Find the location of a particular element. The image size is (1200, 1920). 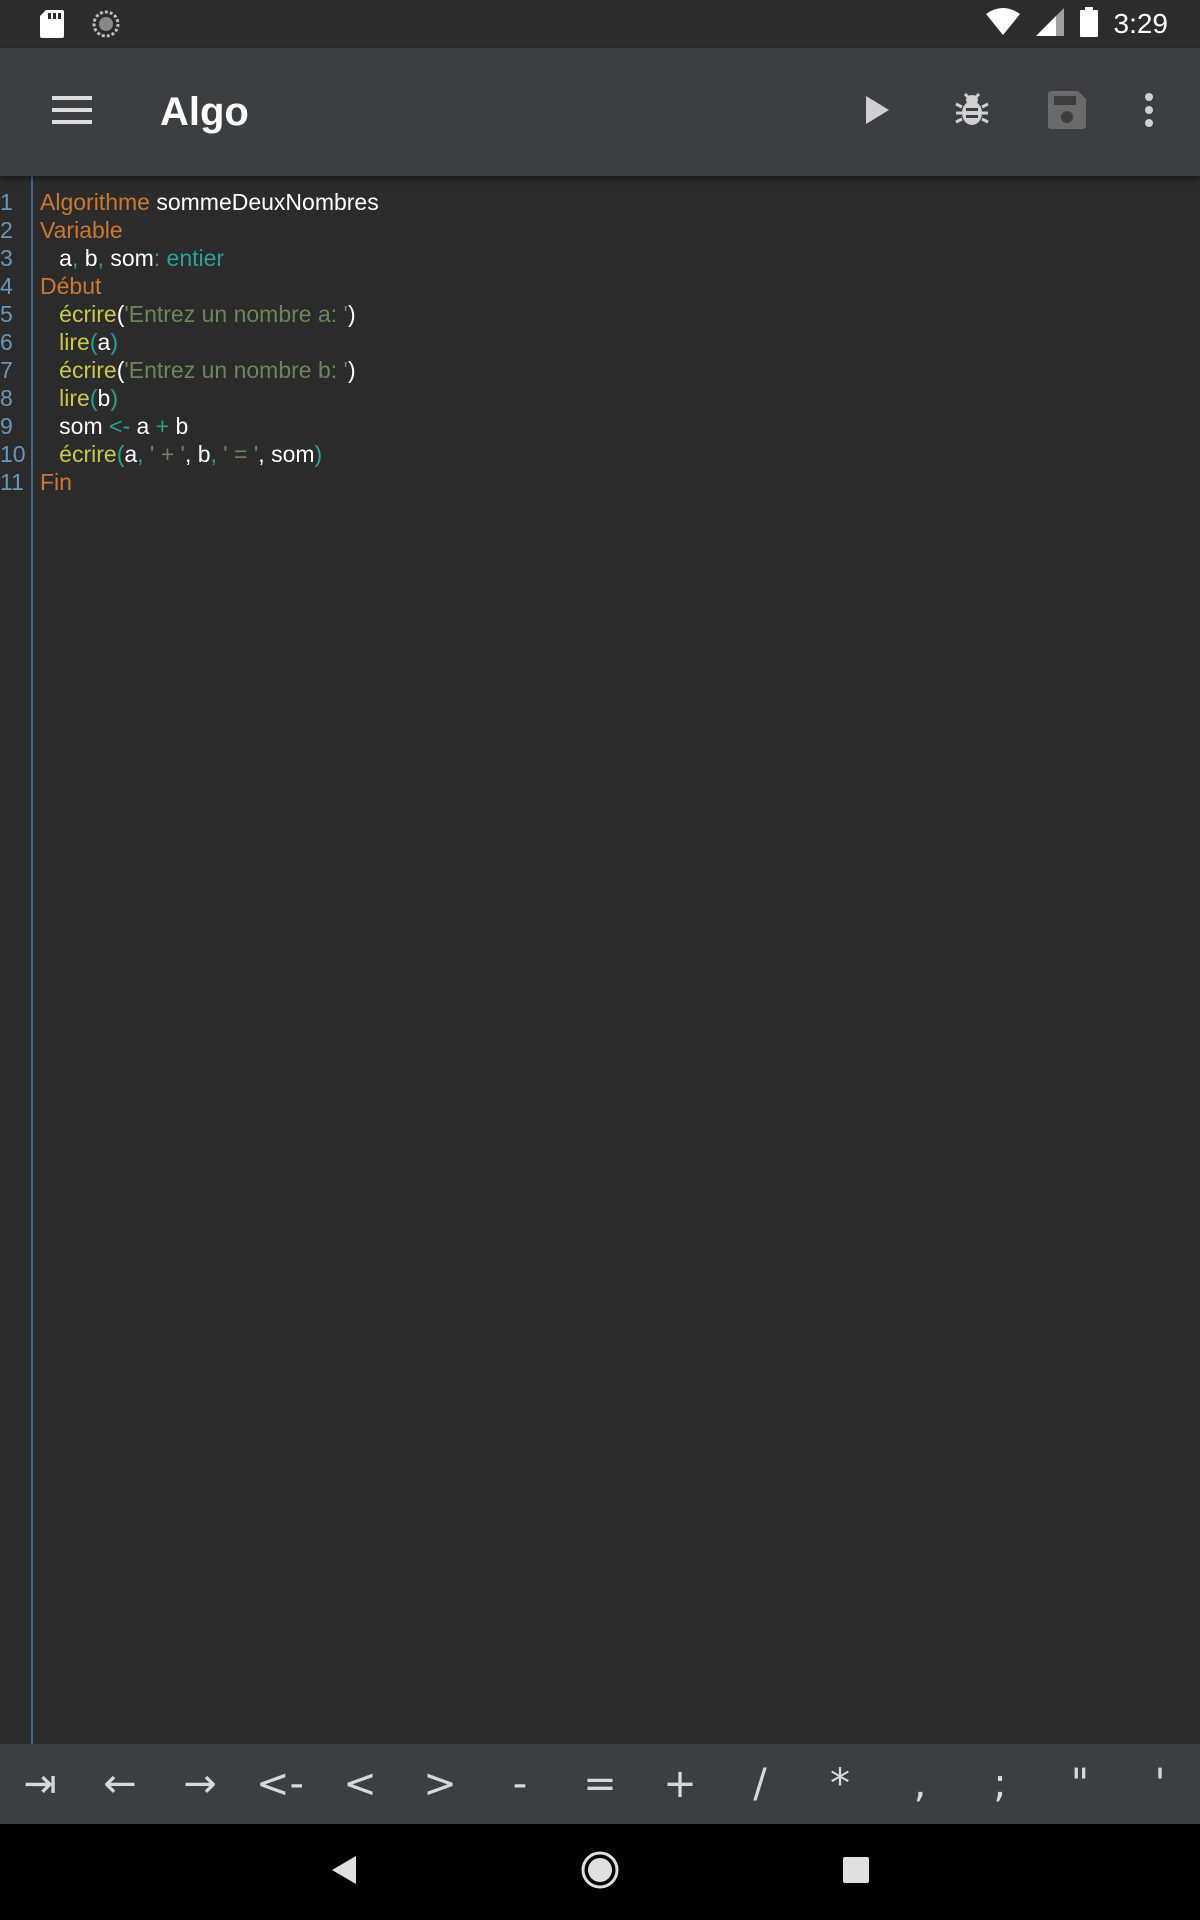

page-title: Algo is located at coordinates (204, 112).